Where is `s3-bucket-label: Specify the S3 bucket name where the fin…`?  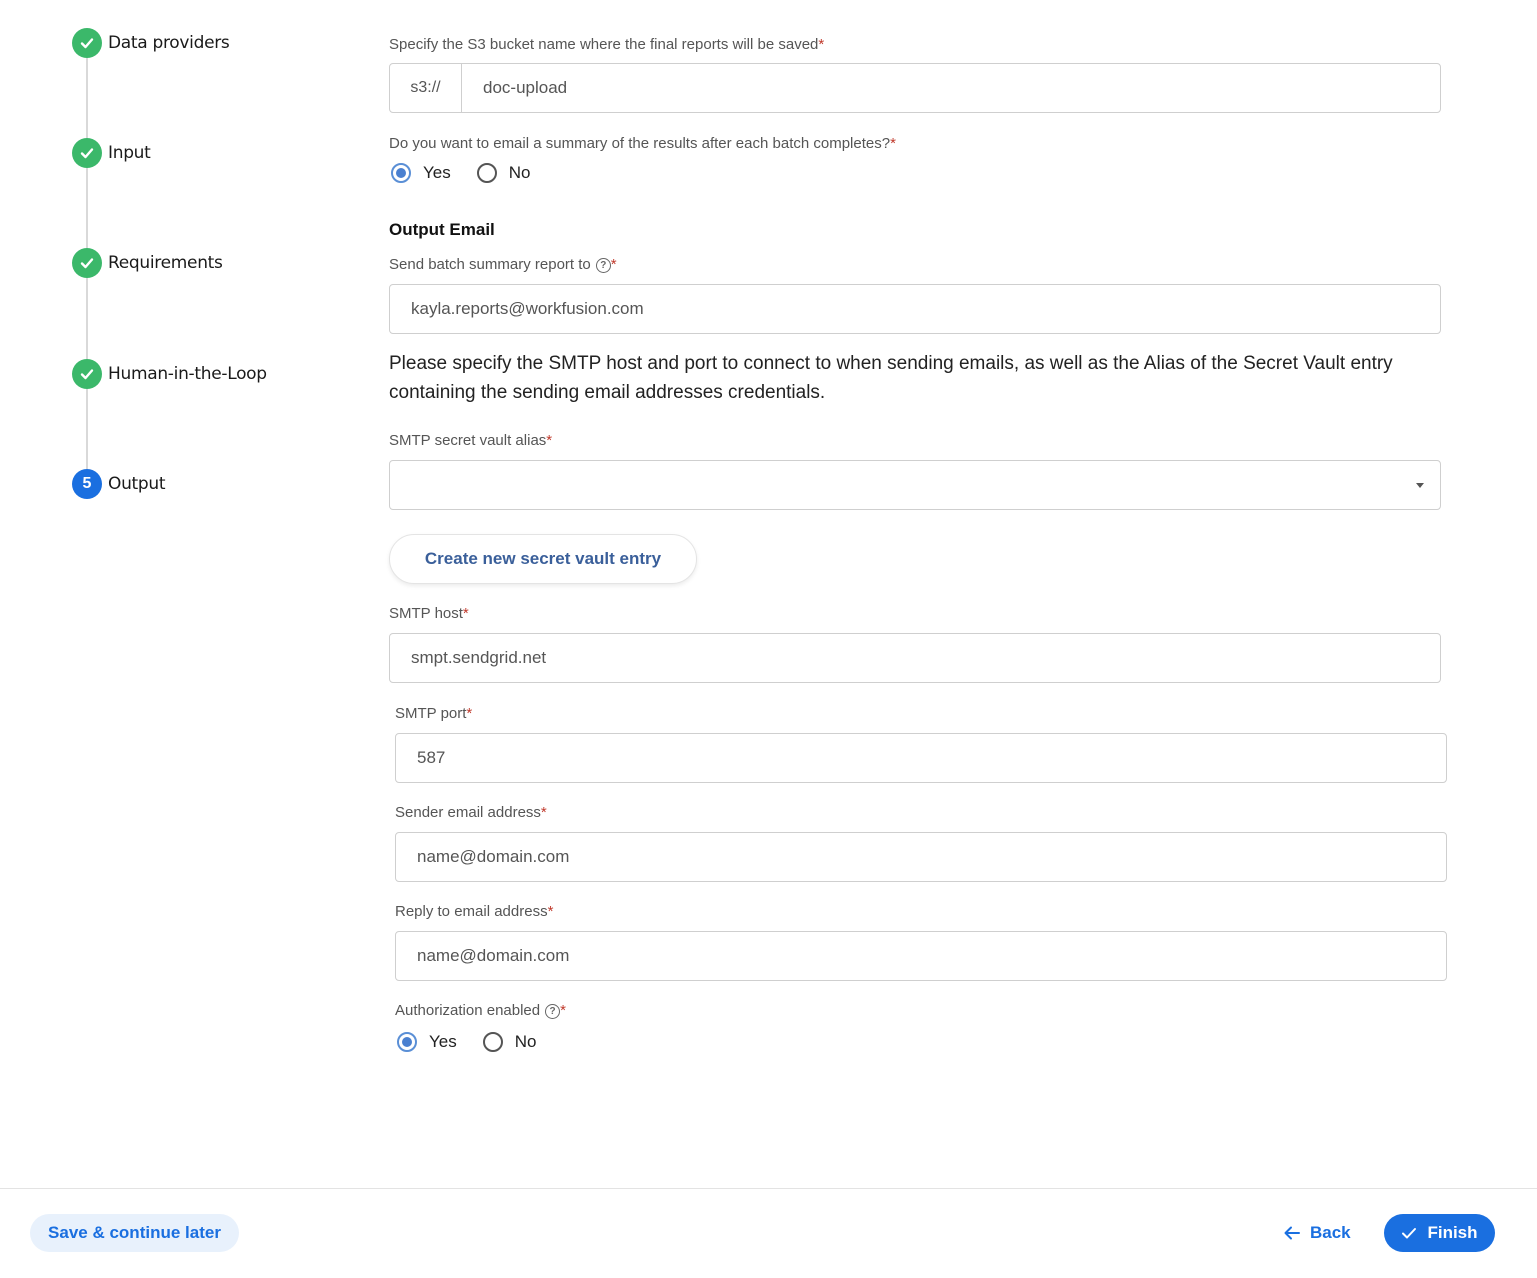
s3-bucket-label: Specify the S3 bucket name where the fin… is located at coordinates (607, 44).